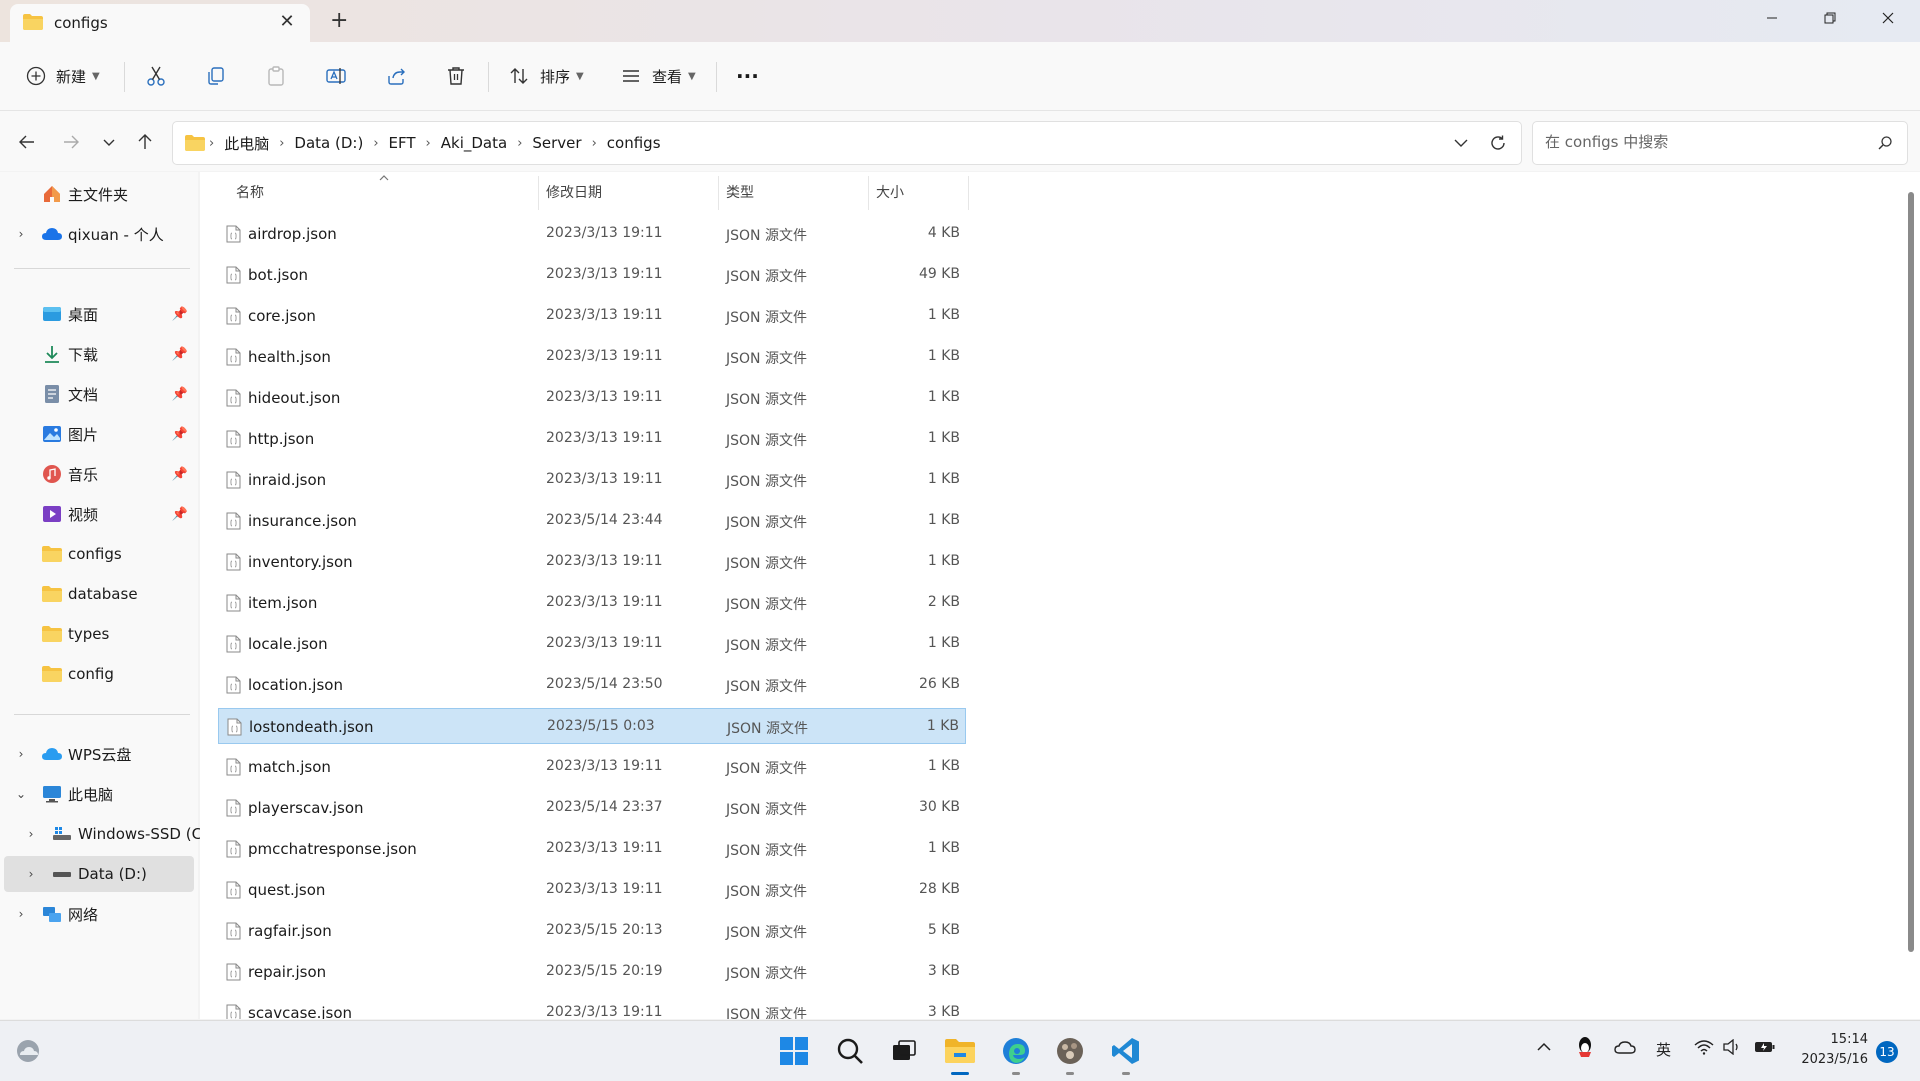 Image resolution: width=1920 pixels, height=1081 pixels. Describe the element at coordinates (794, 1051) in the screenshot. I see `start-button` at that location.